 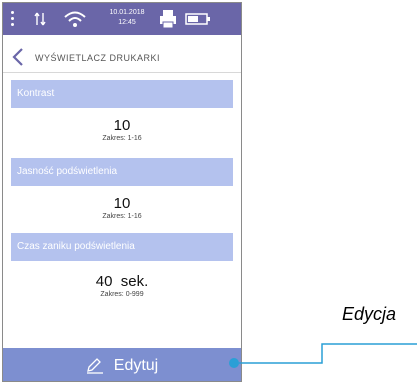 I want to click on callout-connector, so click(x=323, y=355).